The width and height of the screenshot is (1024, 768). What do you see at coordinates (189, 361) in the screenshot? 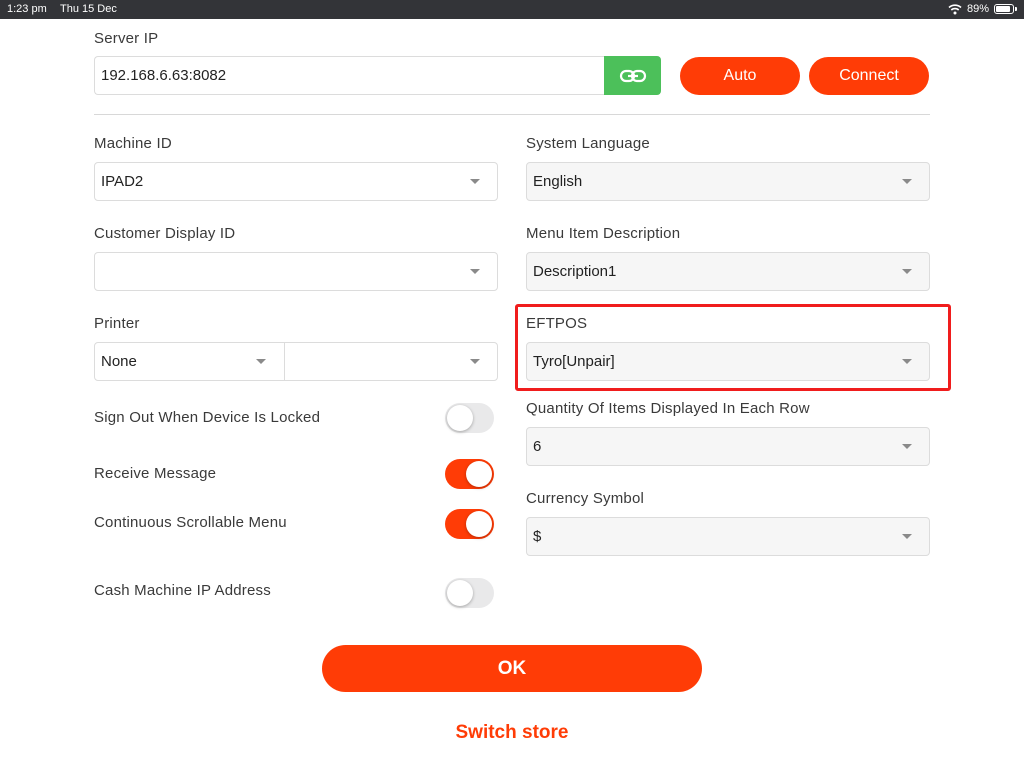
I see `printer-select: None` at bounding box center [189, 361].